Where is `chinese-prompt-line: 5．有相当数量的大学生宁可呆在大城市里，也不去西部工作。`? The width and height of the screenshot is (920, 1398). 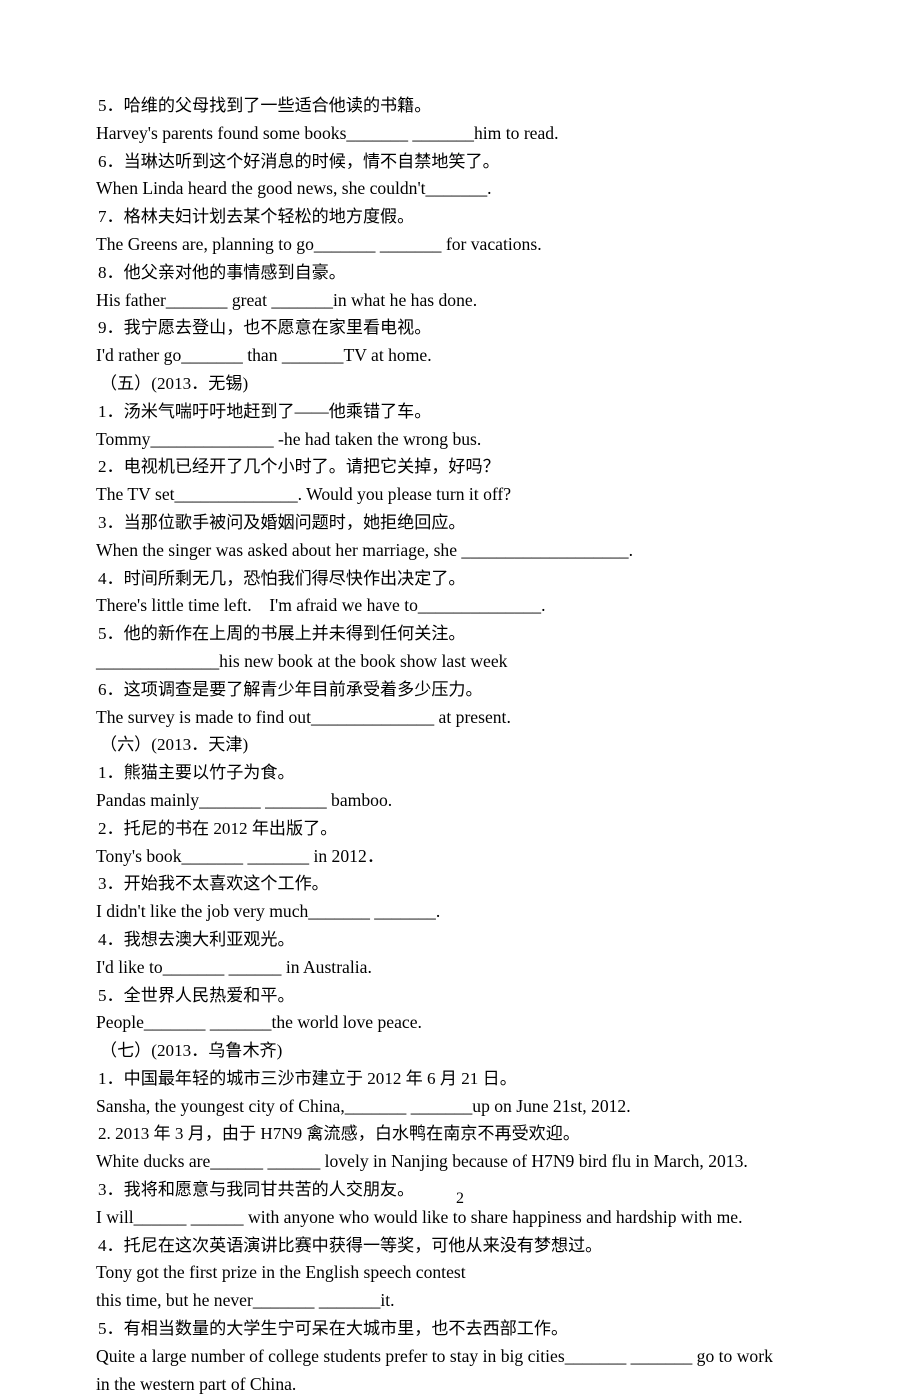 chinese-prompt-line: 5．有相当数量的大学生宁可呆在大城市里，也不去西部工作。 is located at coordinates (333, 1329).